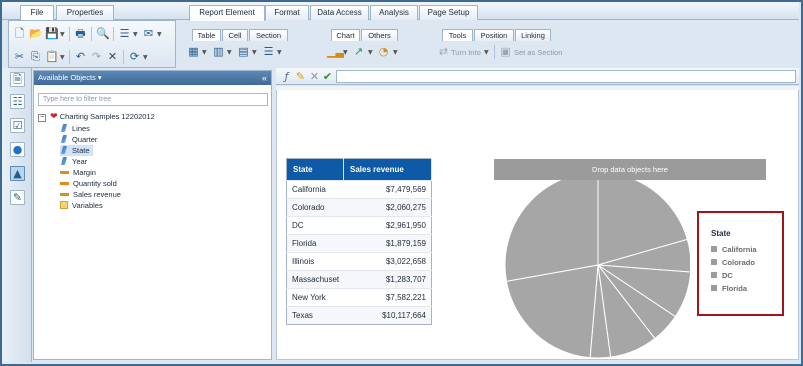  I want to click on tab-file: File, so click(37, 13).